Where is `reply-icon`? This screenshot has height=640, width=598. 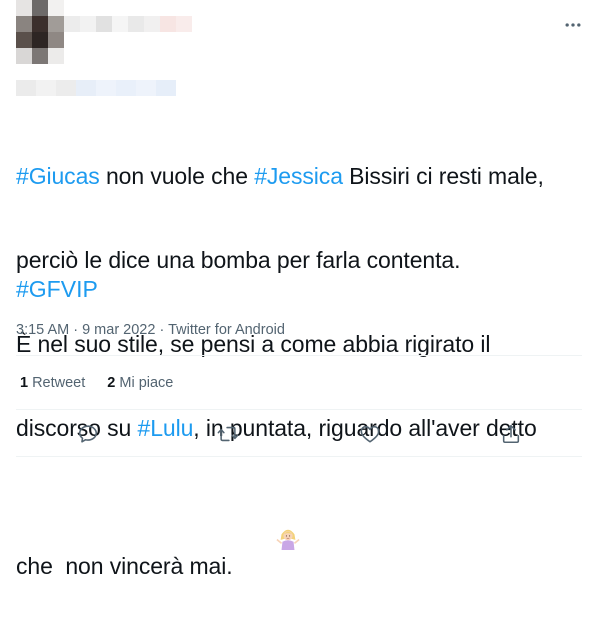
reply-icon is located at coordinates (88, 434).